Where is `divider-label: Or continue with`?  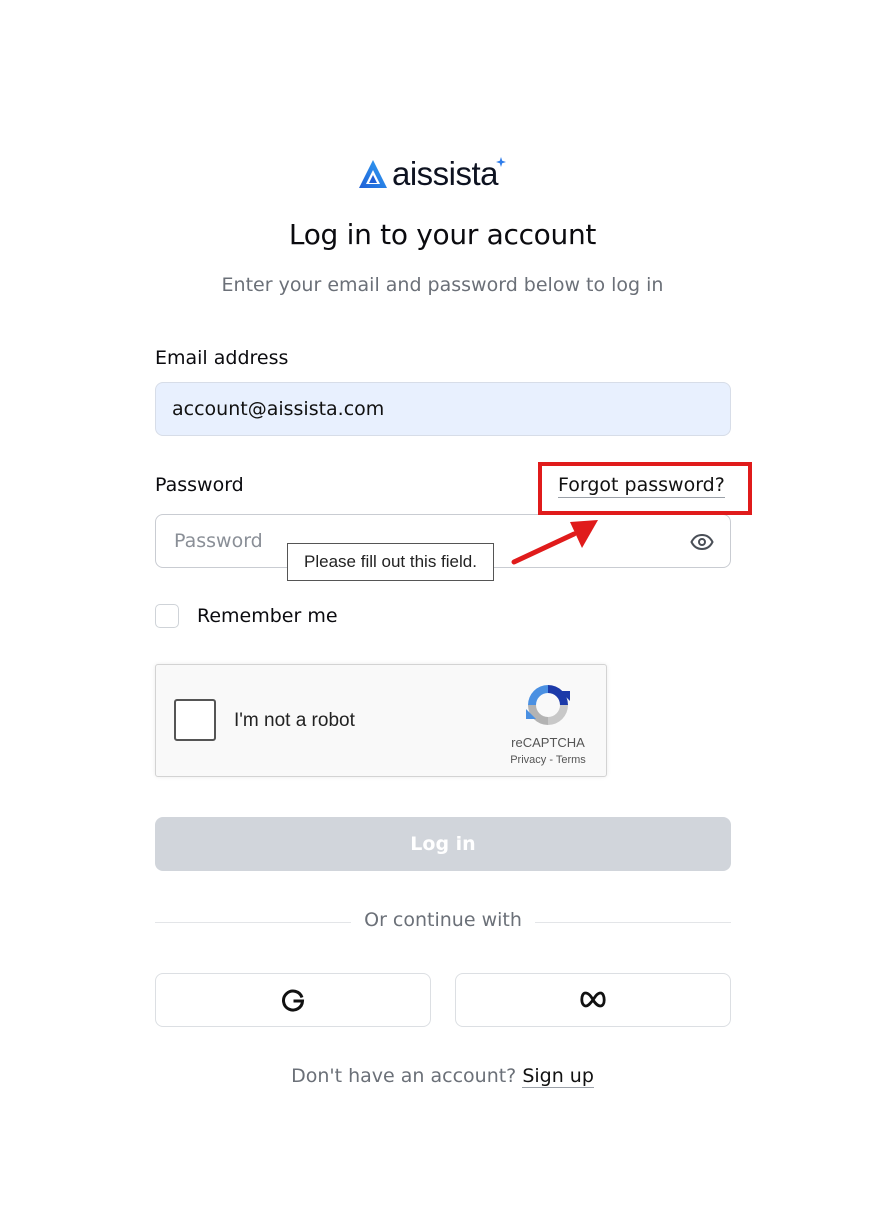 divider-label: Or continue with is located at coordinates (443, 920).